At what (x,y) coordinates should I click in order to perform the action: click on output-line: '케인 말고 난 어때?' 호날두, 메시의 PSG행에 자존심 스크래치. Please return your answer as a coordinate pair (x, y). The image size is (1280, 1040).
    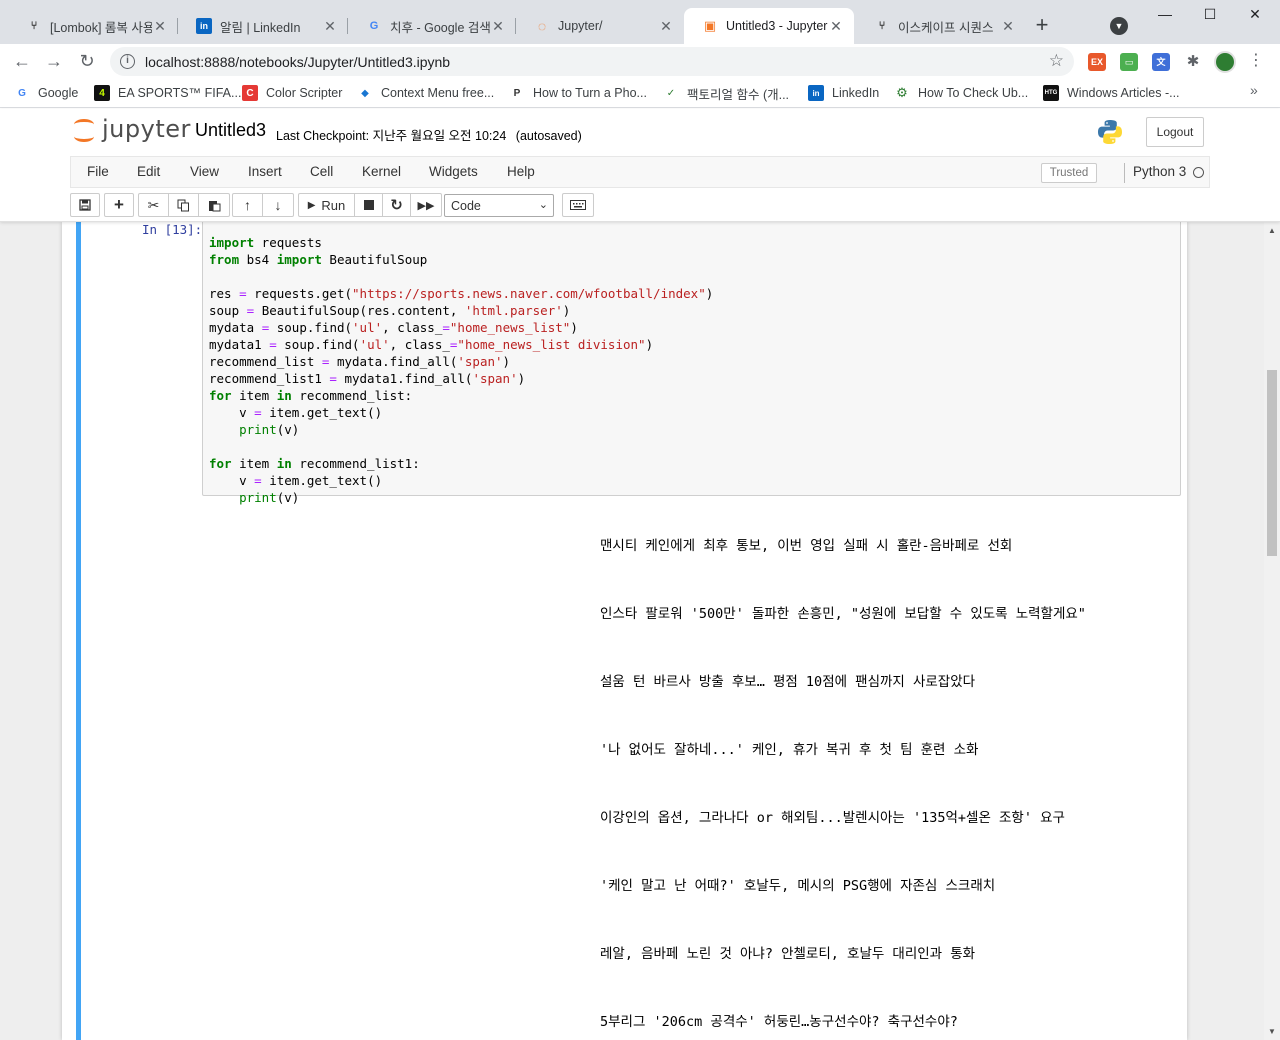
    Looking at the image, I should click on (798, 886).